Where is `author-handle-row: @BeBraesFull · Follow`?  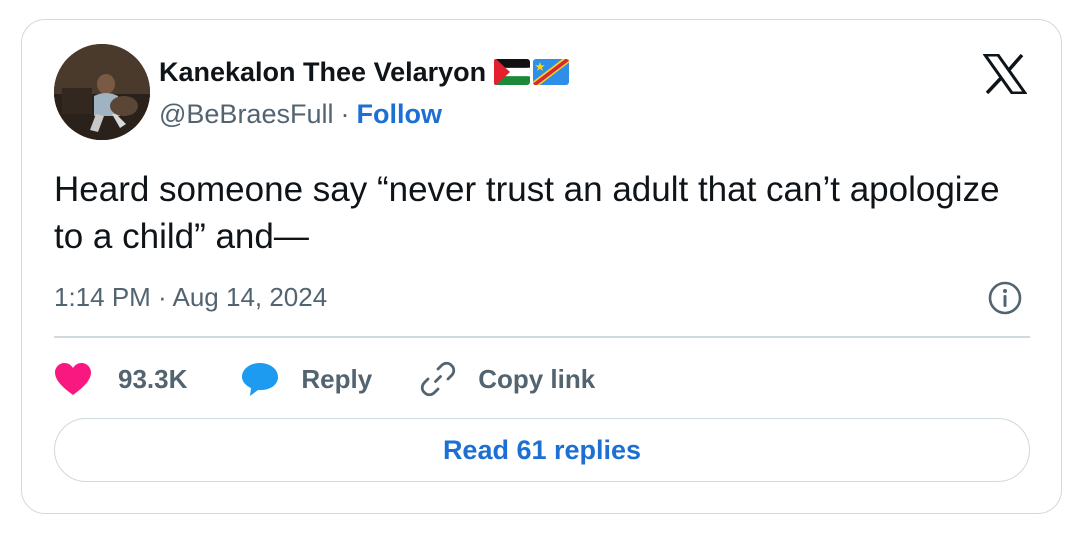 author-handle-row: @BeBraesFull · Follow is located at coordinates (300, 114).